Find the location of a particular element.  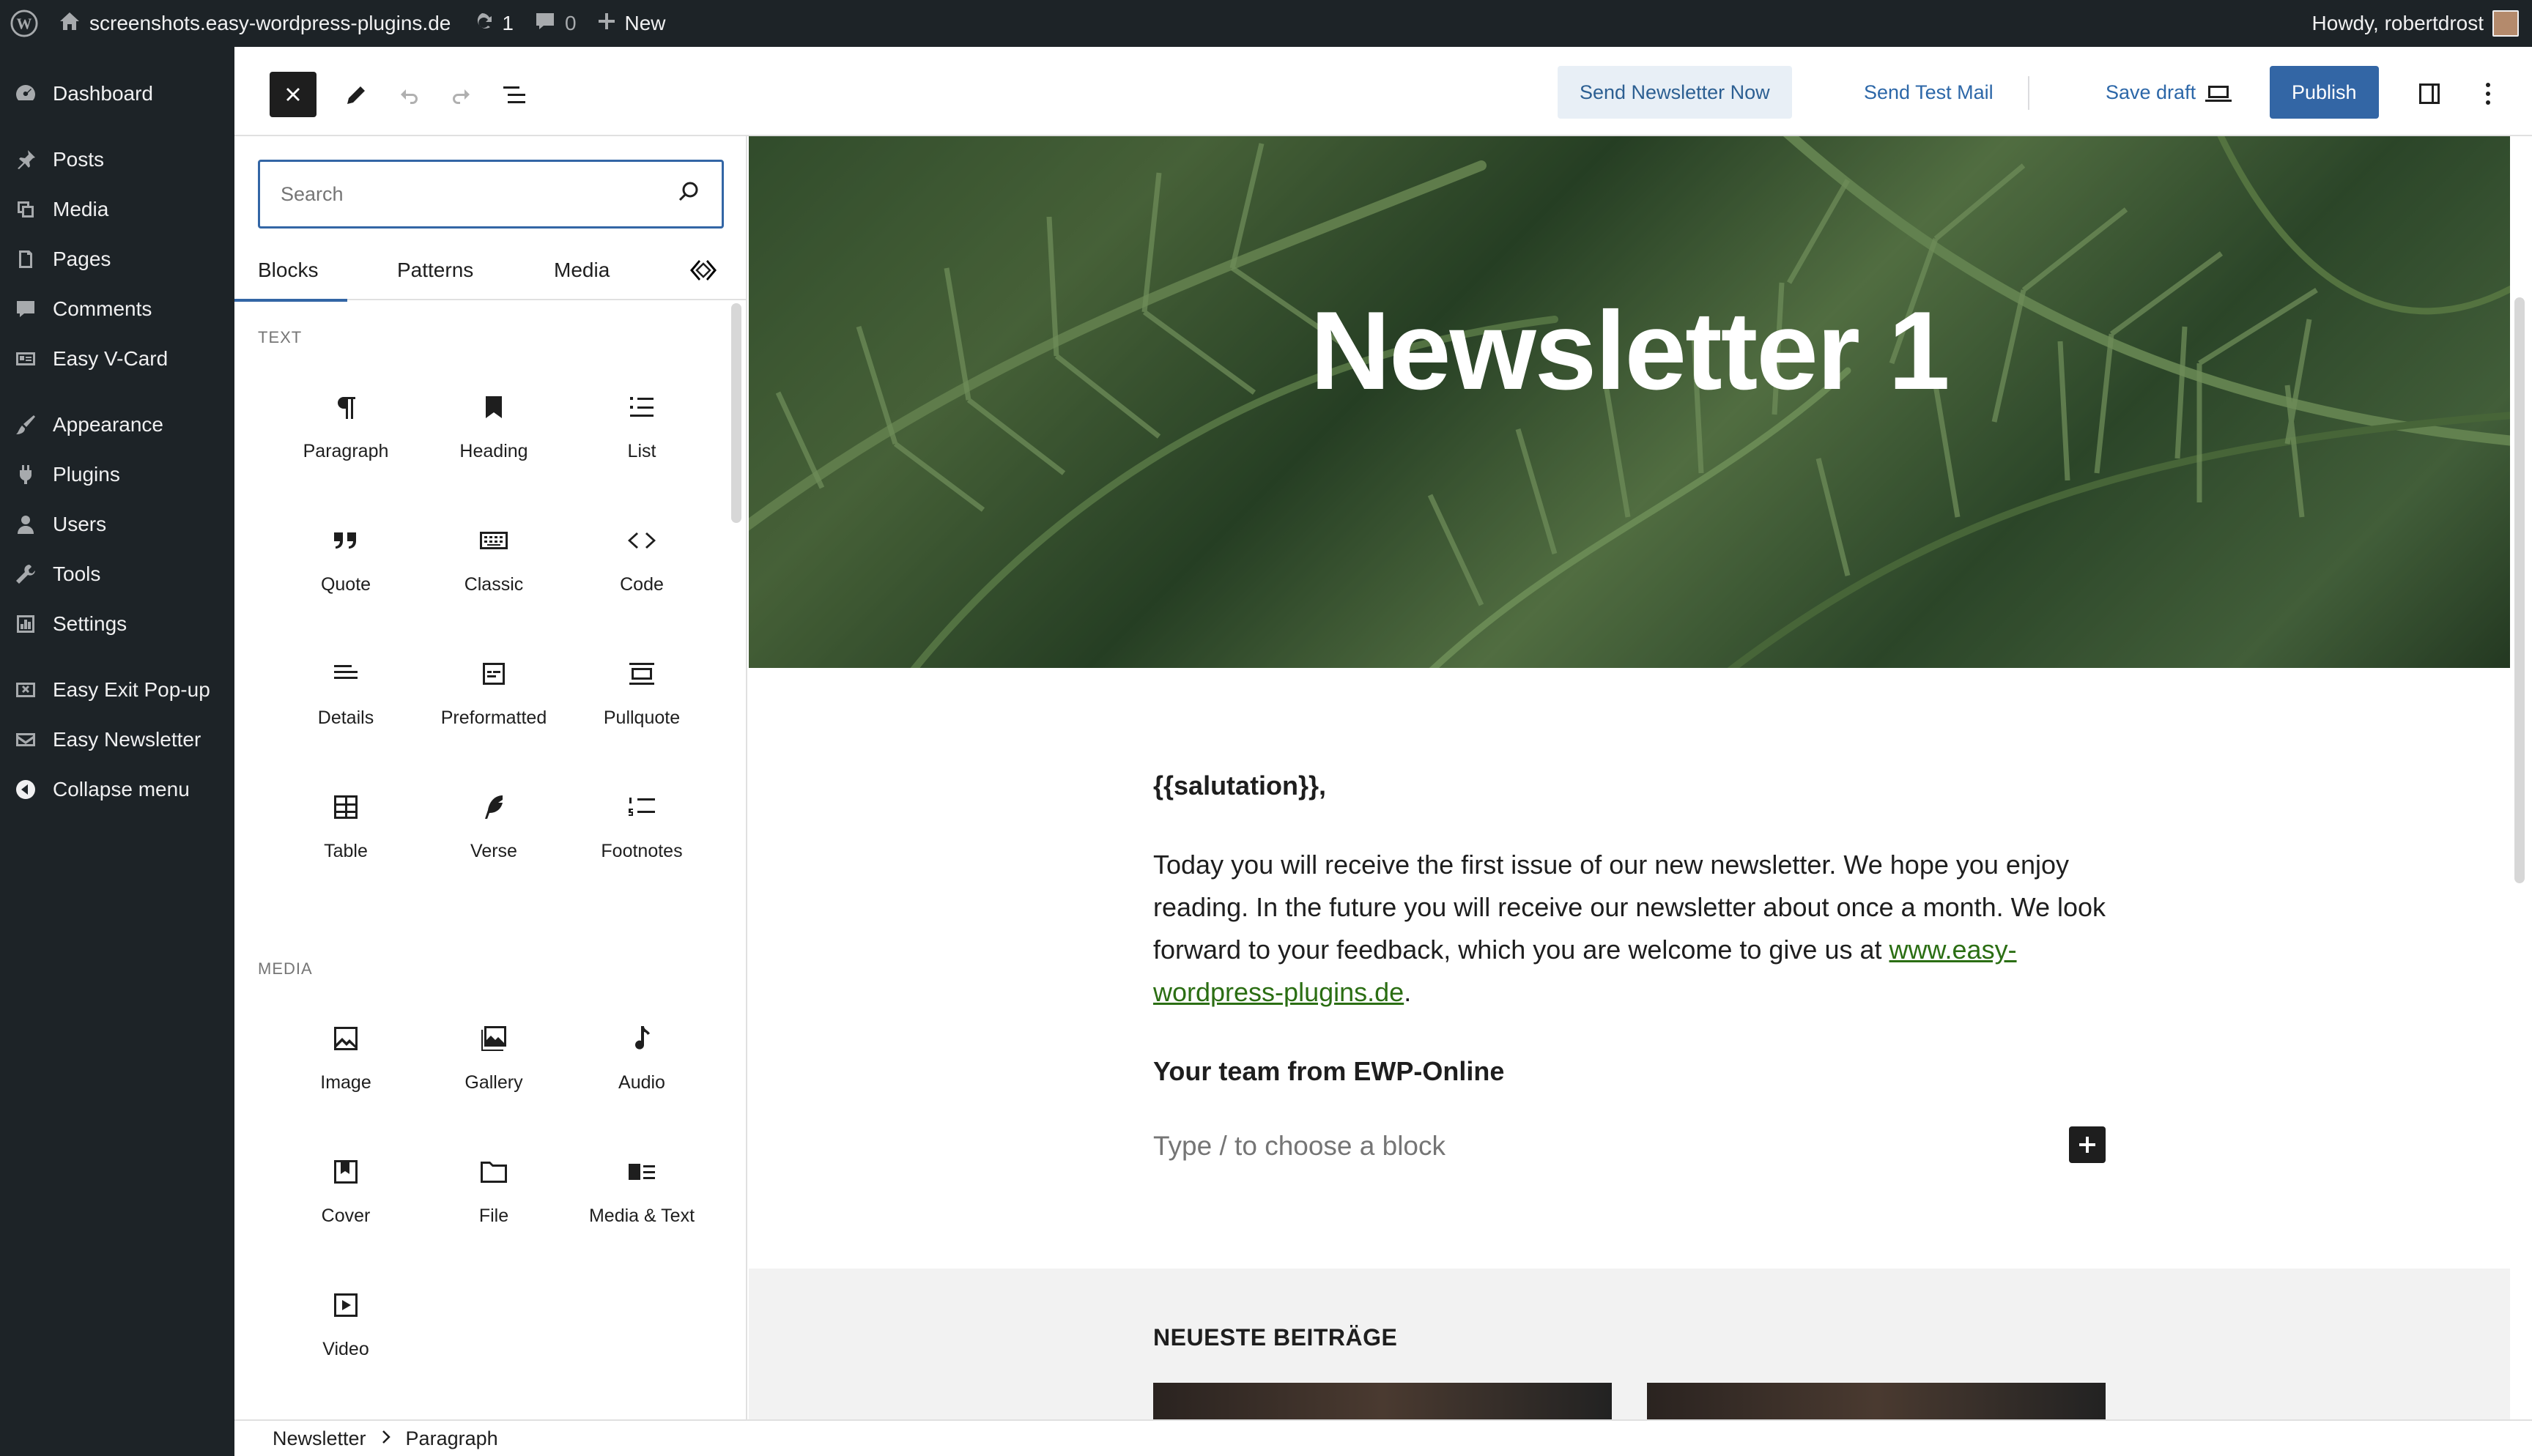

tab-synced-patterns is located at coordinates (703, 270).